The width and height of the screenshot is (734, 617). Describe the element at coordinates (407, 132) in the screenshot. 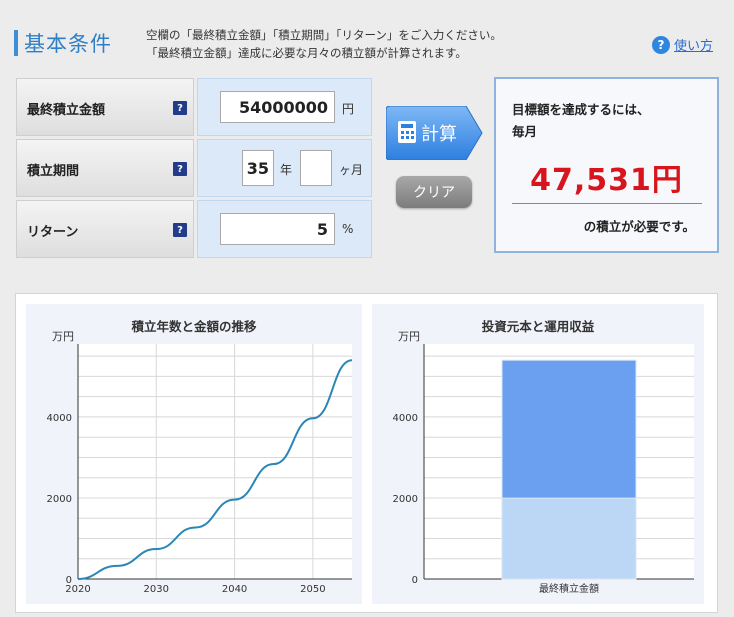

I see `calculator-icon` at that location.